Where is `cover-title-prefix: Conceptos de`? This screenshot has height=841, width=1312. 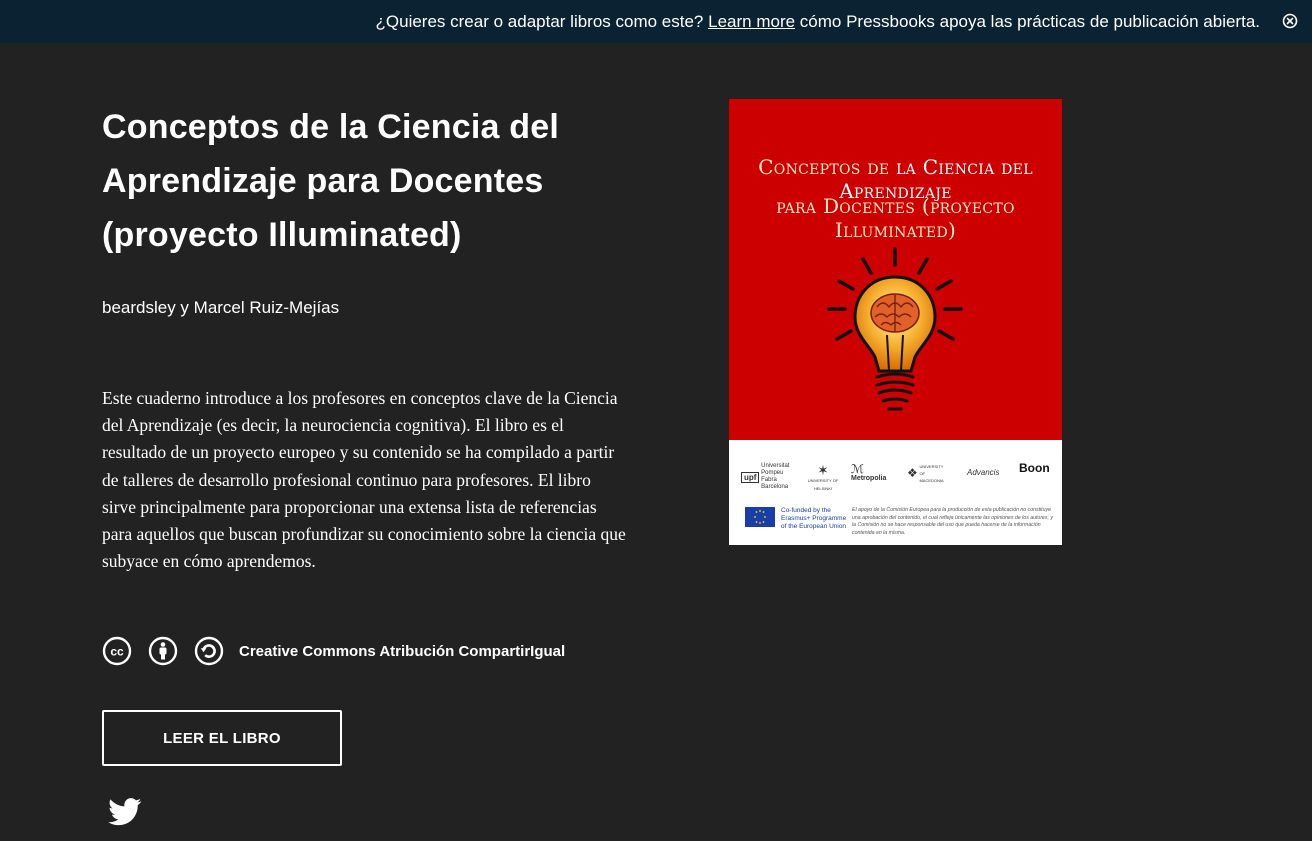
cover-title-prefix: Conceptos de is located at coordinates (824, 167).